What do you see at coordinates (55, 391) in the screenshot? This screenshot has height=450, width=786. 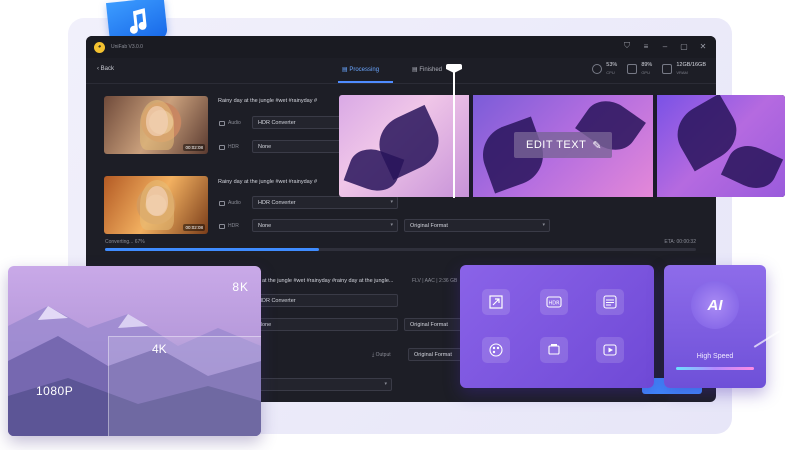 I see `label-1080p: 1080P` at bounding box center [55, 391].